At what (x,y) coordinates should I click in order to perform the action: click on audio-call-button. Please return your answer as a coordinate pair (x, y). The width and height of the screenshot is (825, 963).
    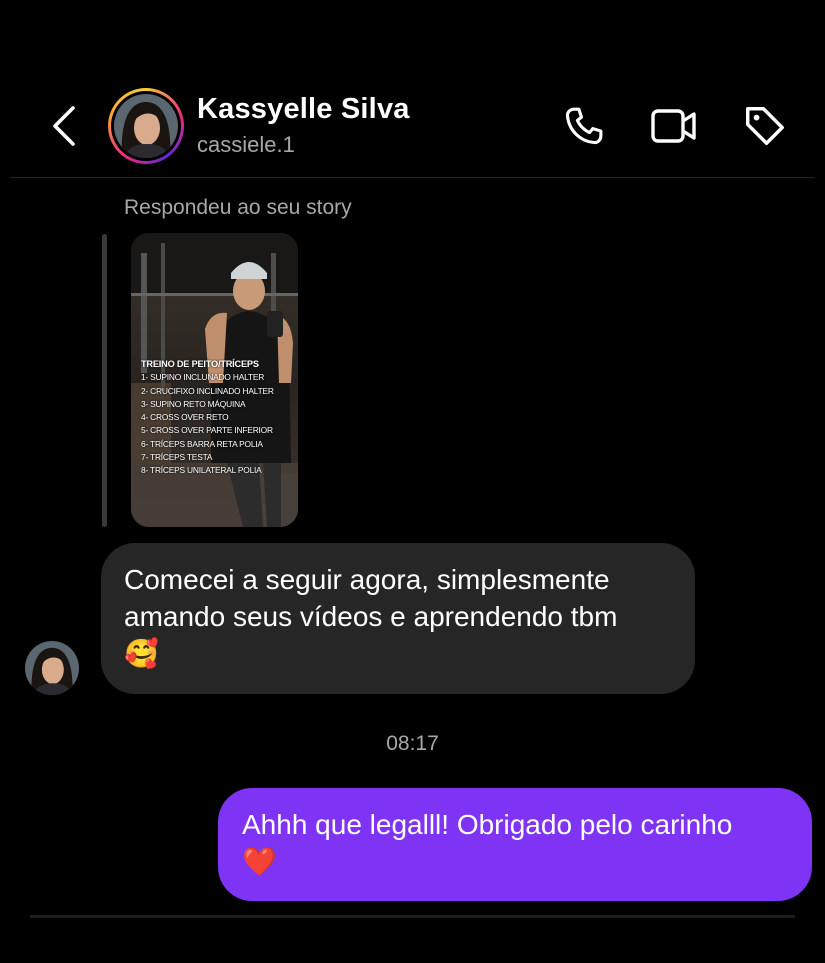
    Looking at the image, I should click on (584, 126).